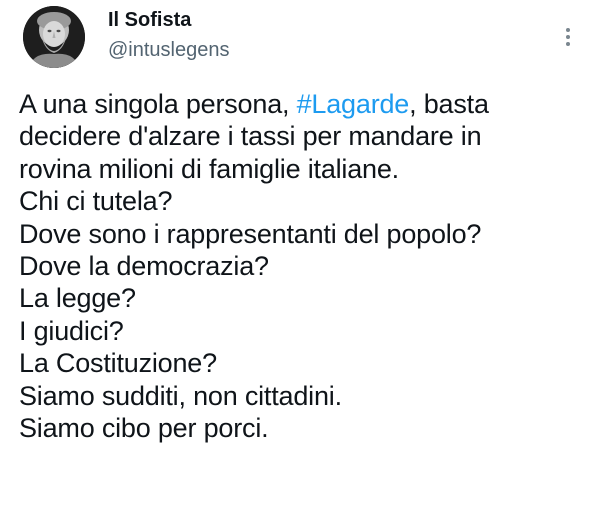  Describe the element at coordinates (144, 266) in the screenshot. I see `tweet-line: Dove la democrazia?` at that location.